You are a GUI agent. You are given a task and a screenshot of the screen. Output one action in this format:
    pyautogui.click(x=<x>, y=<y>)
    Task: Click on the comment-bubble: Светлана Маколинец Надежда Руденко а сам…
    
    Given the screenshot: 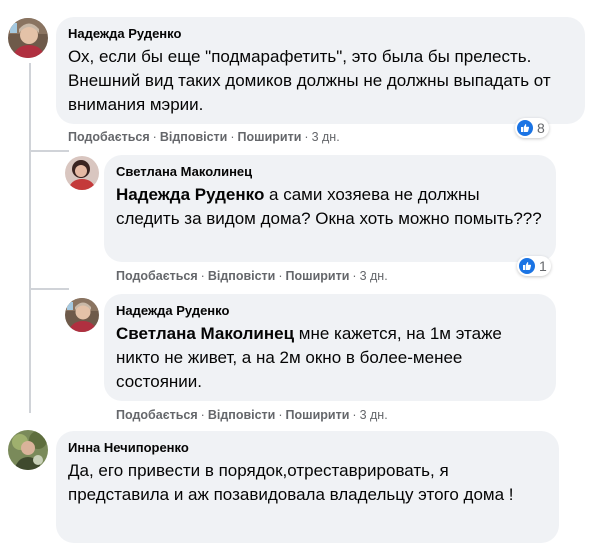 What is the action you would take?
    pyautogui.click(x=330, y=208)
    